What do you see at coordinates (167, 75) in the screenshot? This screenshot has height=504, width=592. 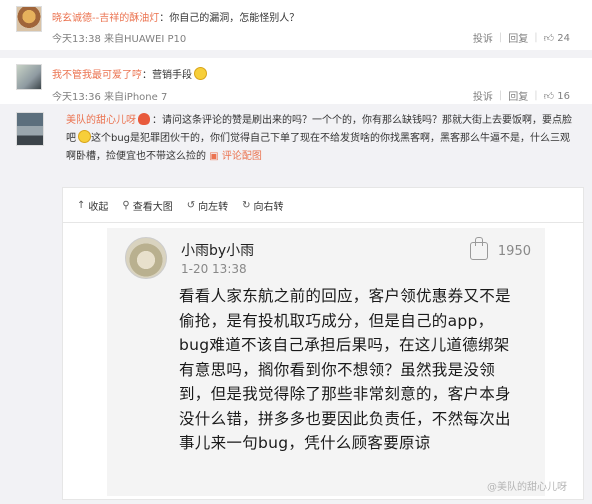 I see `comment-text: ：营销手段` at bounding box center [167, 75].